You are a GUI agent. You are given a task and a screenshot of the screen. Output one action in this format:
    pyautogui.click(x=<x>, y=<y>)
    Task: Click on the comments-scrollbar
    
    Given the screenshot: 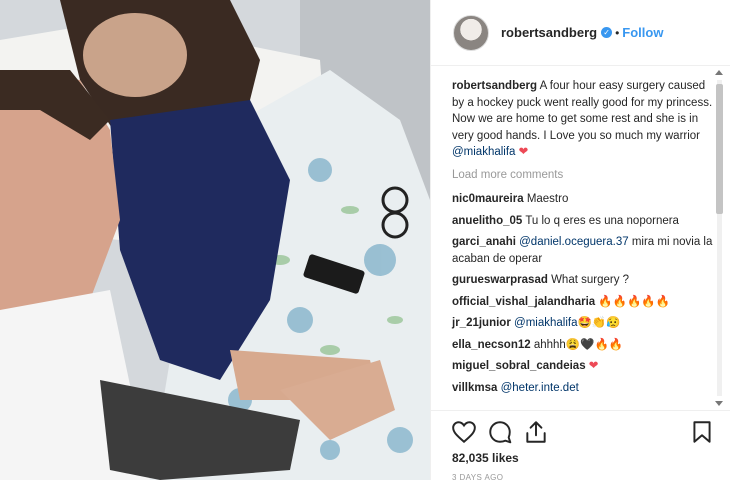 What is the action you would take?
    pyautogui.click(x=719, y=238)
    